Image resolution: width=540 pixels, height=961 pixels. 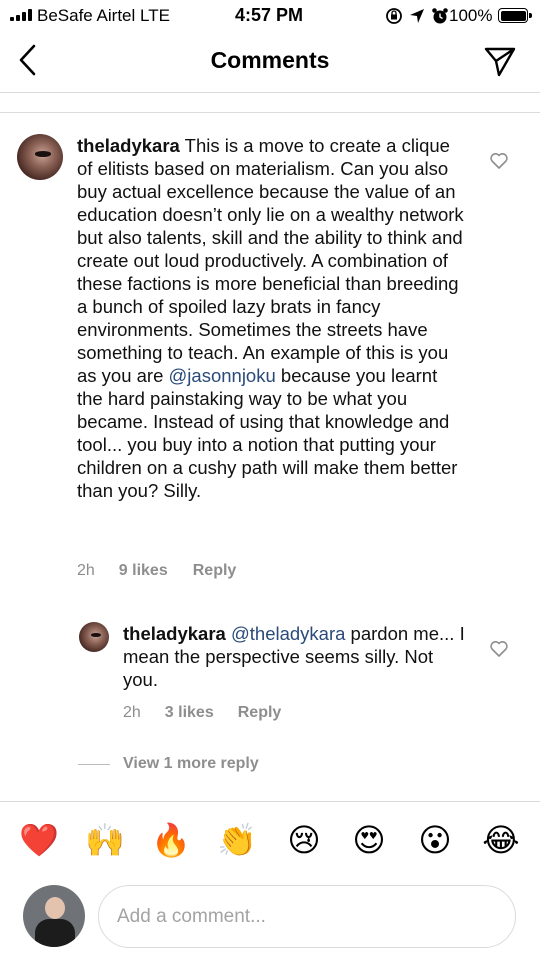 I want to click on emoji-crying: 😢, so click(x=304, y=840).